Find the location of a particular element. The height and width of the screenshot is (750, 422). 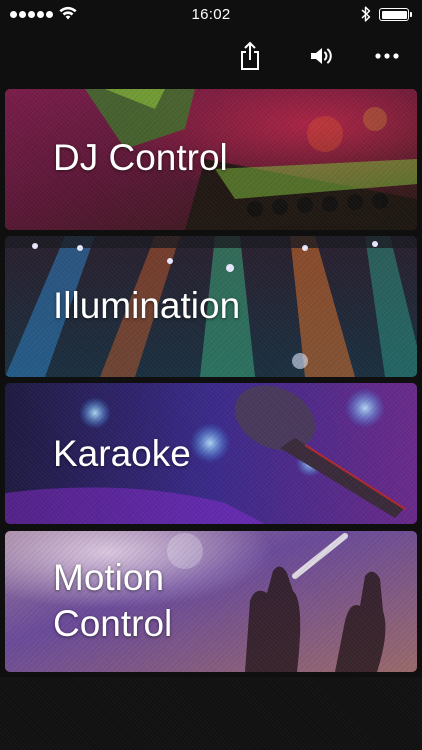

battery-nub is located at coordinates (411, 14).